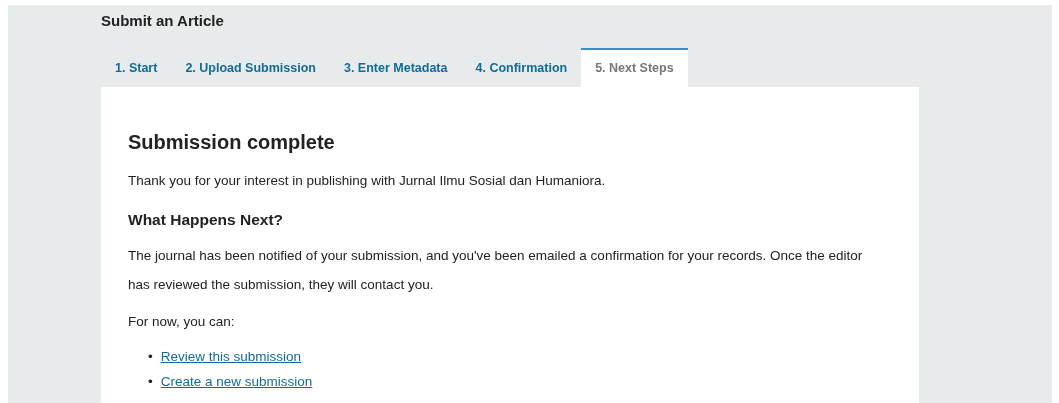 The height and width of the screenshot is (403, 1059). I want to click on step-tab: 3. Enter Metadata, so click(395, 67).